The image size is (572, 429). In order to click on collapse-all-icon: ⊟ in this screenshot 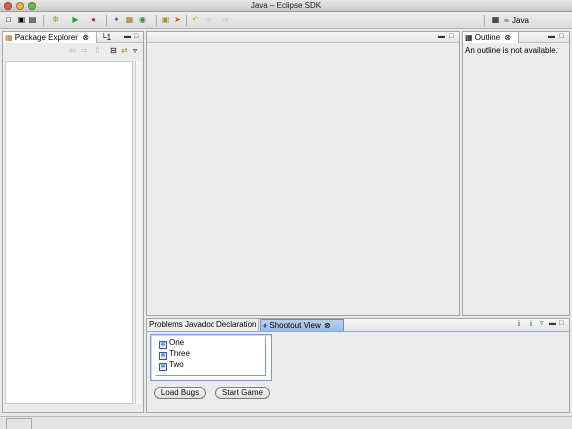, I will do `click(113, 50)`.